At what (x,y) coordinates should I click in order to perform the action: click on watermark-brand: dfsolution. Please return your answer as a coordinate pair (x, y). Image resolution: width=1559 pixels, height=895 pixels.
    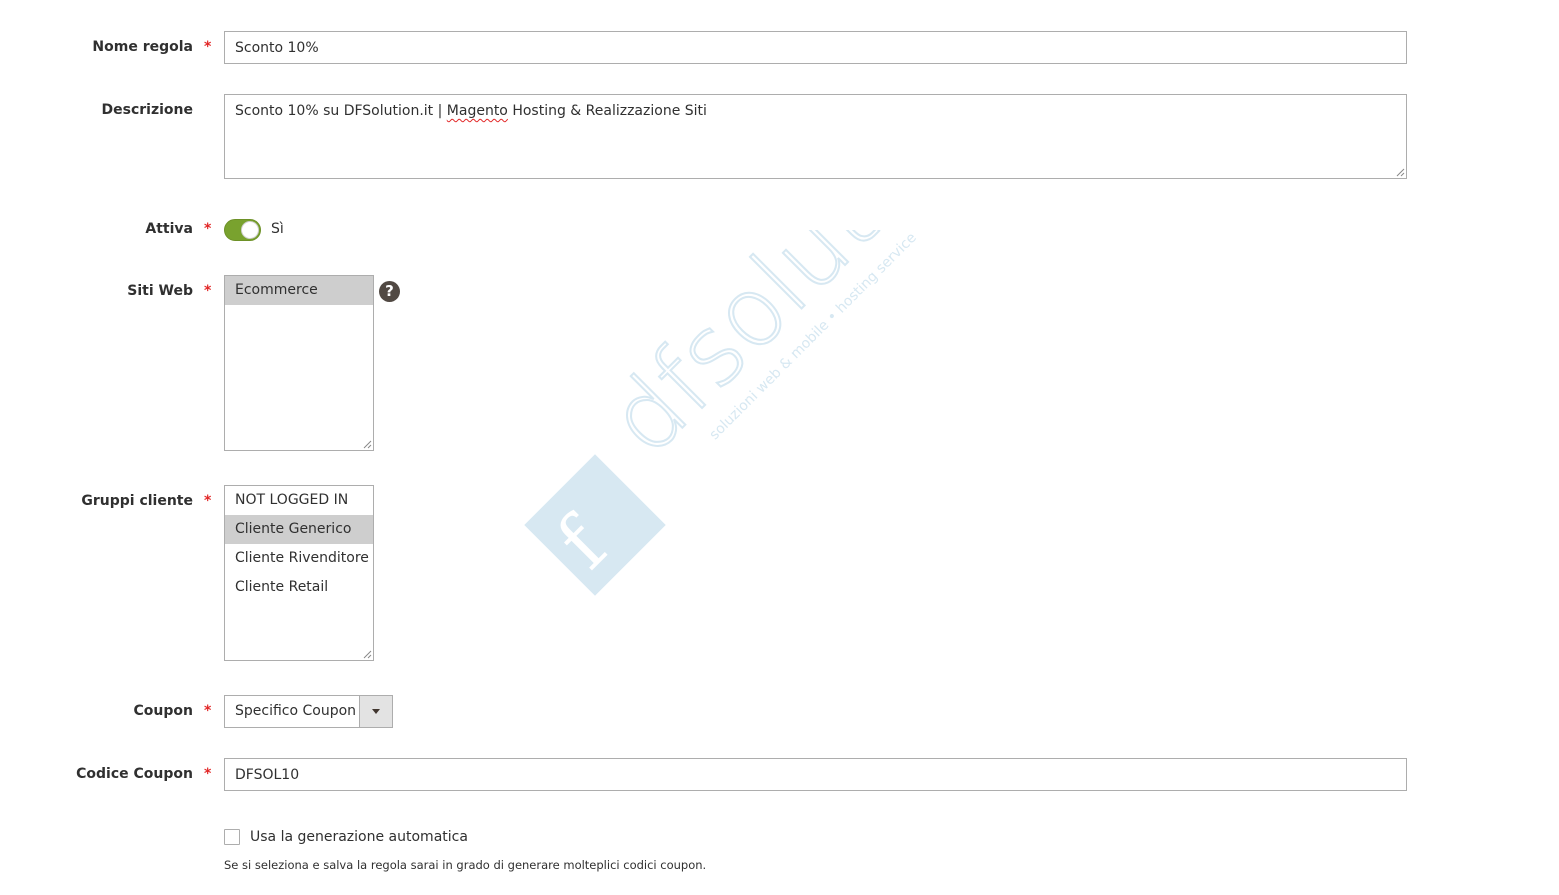
    Looking at the image, I should click on (773, 353).